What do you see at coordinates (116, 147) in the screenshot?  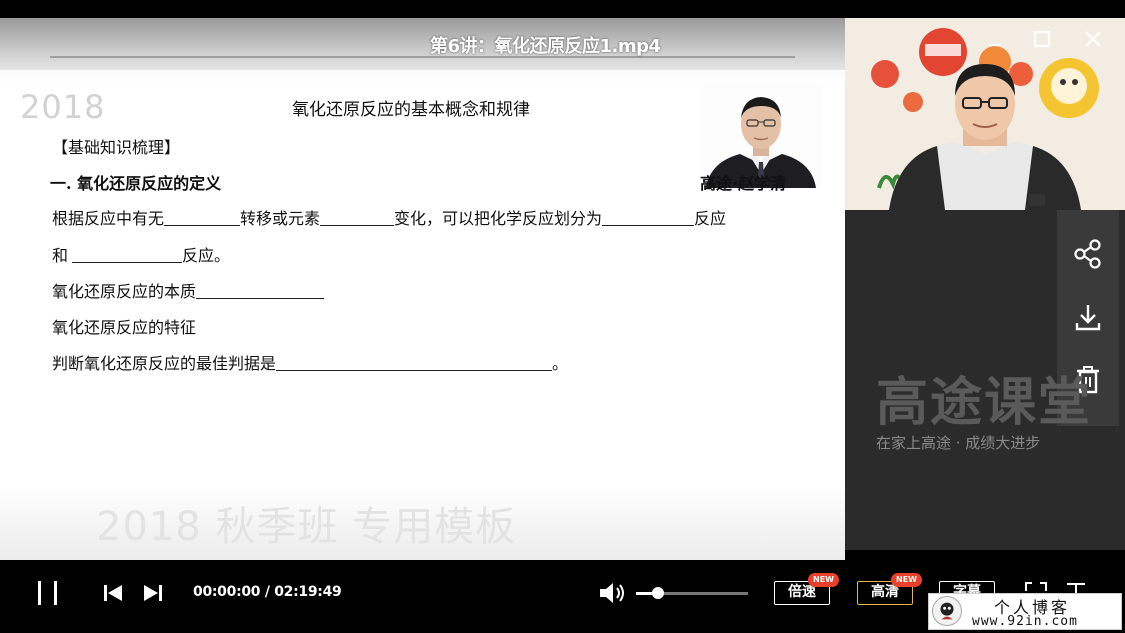 I see `section-heading: 【基础知识梳理】` at bounding box center [116, 147].